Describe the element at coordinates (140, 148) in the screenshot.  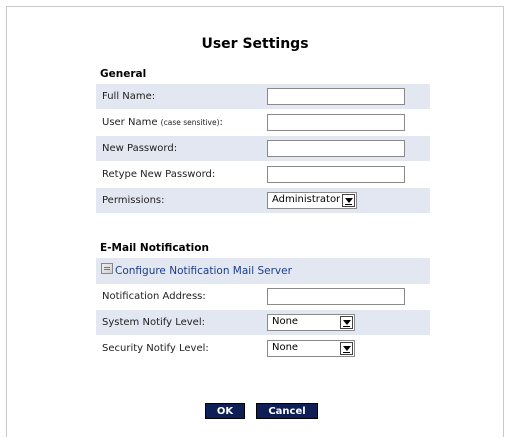
I see `new-password-label: New Password:` at that location.